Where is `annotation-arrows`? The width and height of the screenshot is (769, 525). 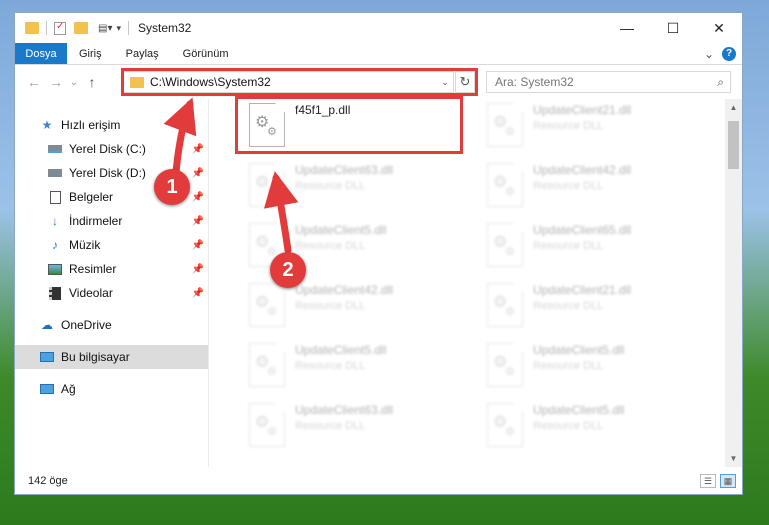
annotation-arrows is located at coordinates (231, 175).